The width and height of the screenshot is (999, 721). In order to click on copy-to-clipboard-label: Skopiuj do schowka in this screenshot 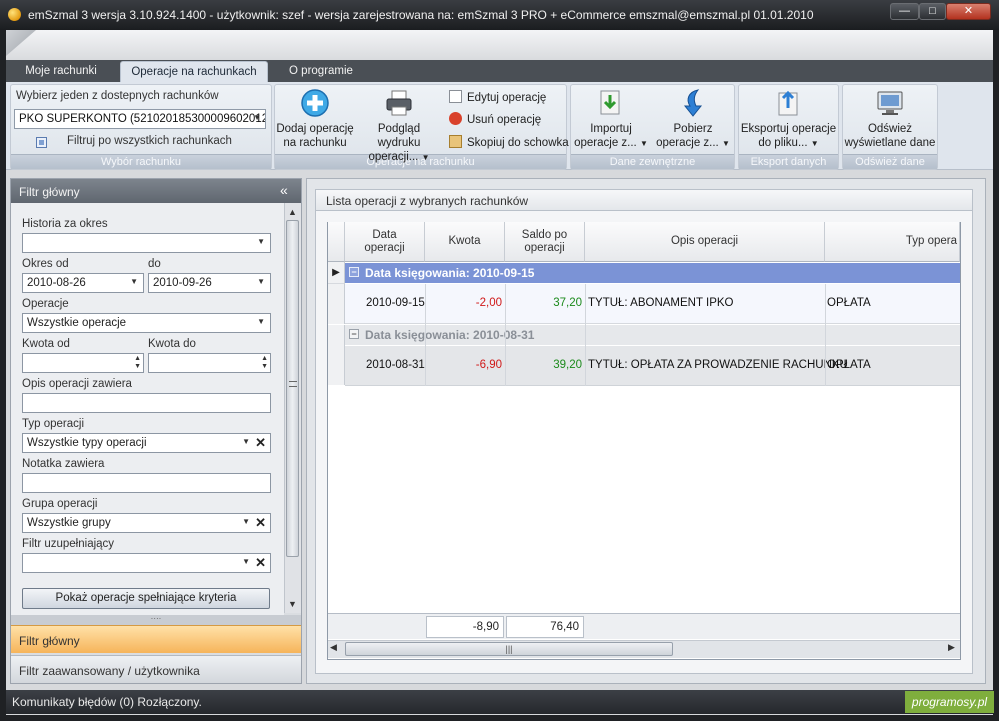, I will do `click(518, 143)`.